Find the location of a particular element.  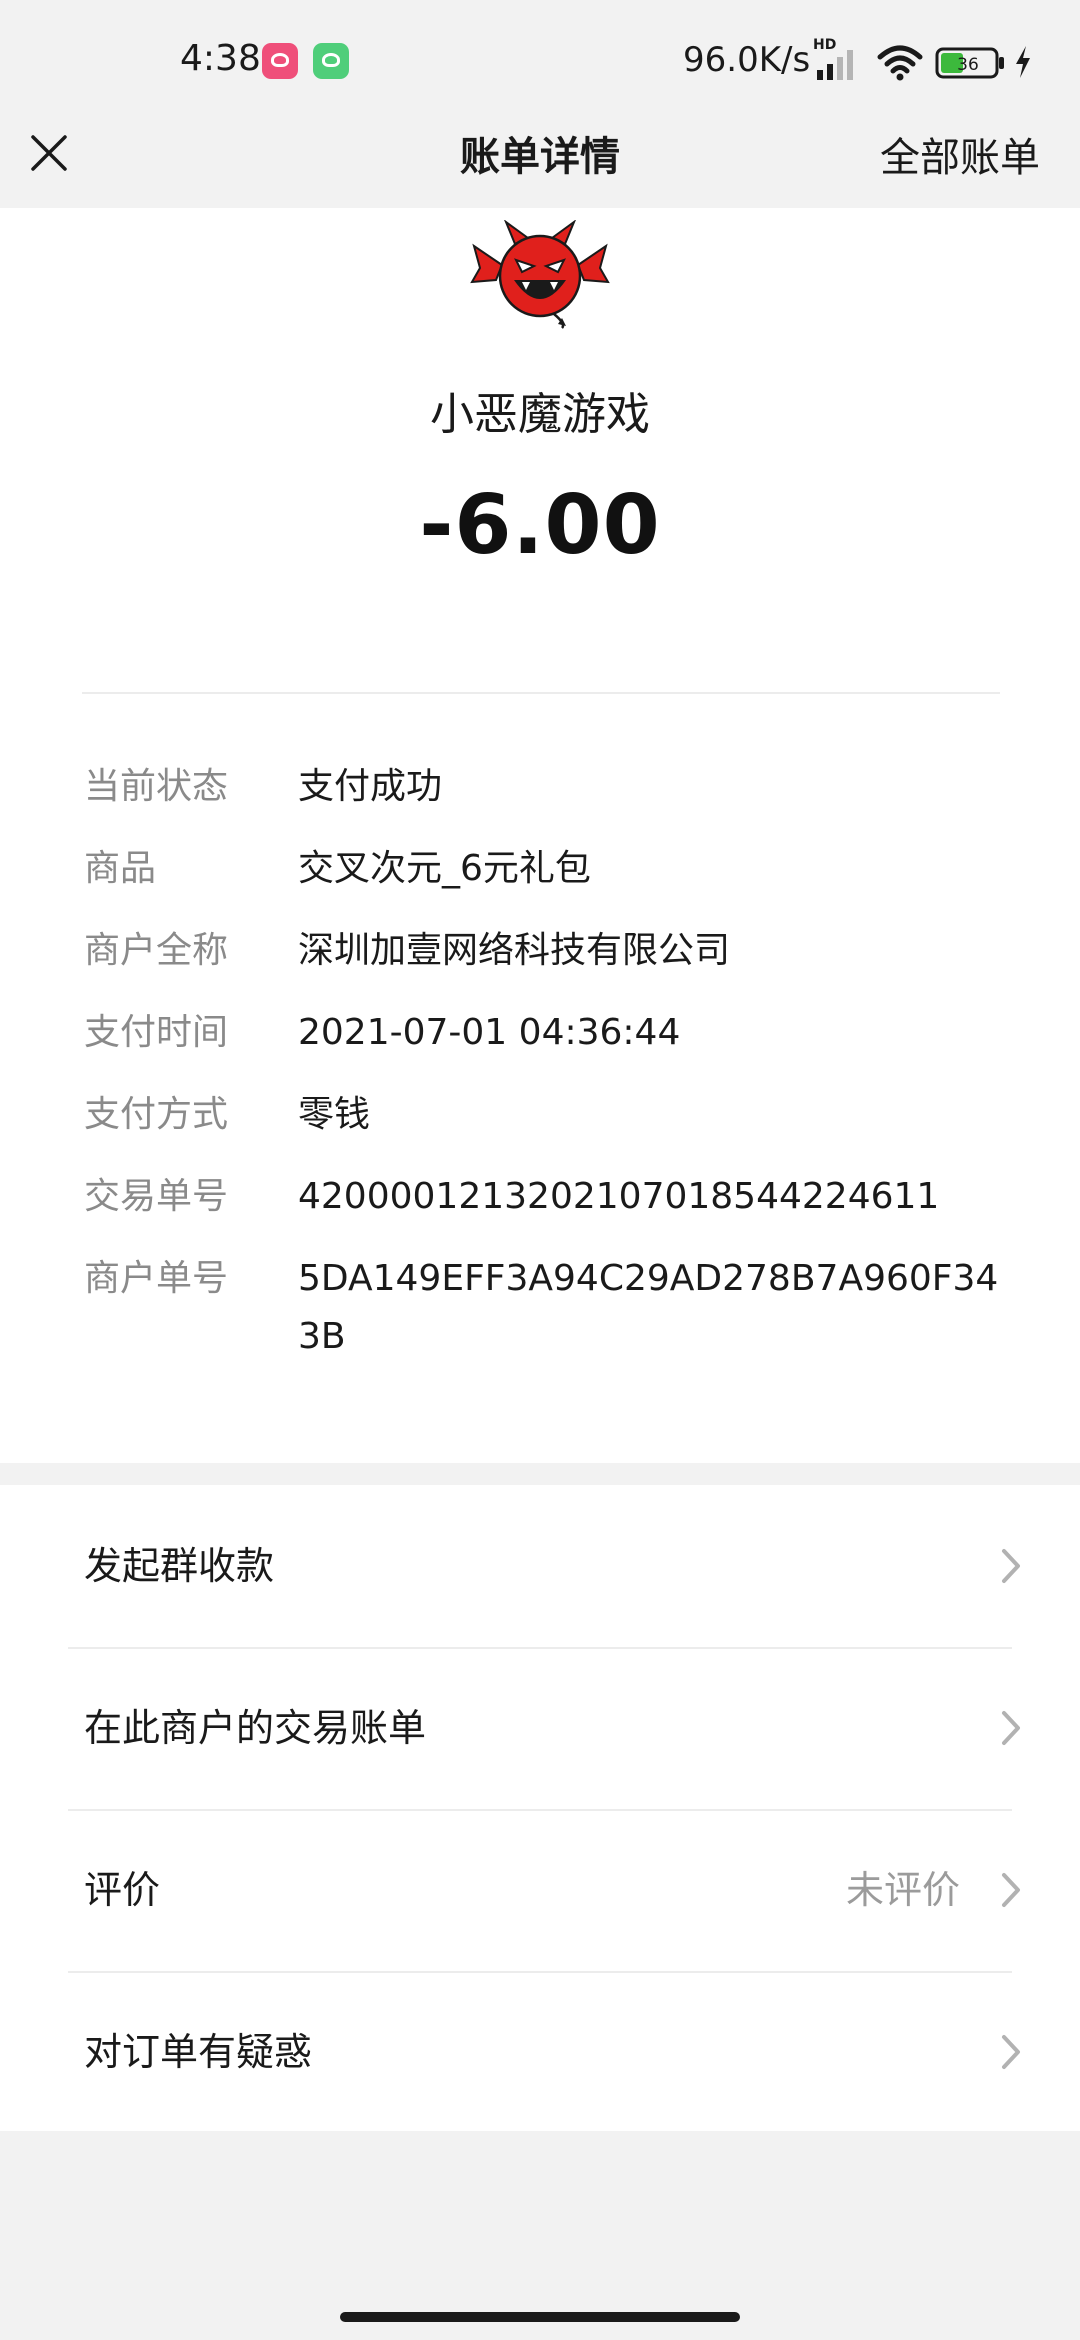

battery-level: 36 is located at coordinates (968, 65).